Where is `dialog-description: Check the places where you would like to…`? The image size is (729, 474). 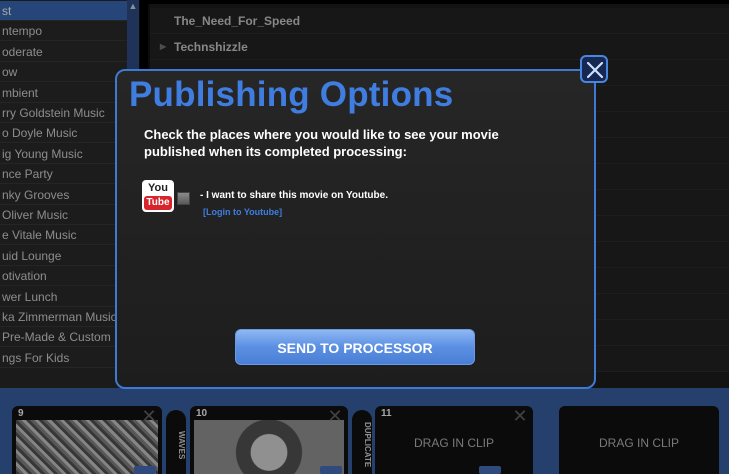 dialog-description: Check the places where you would like to… is located at coordinates (321, 143).